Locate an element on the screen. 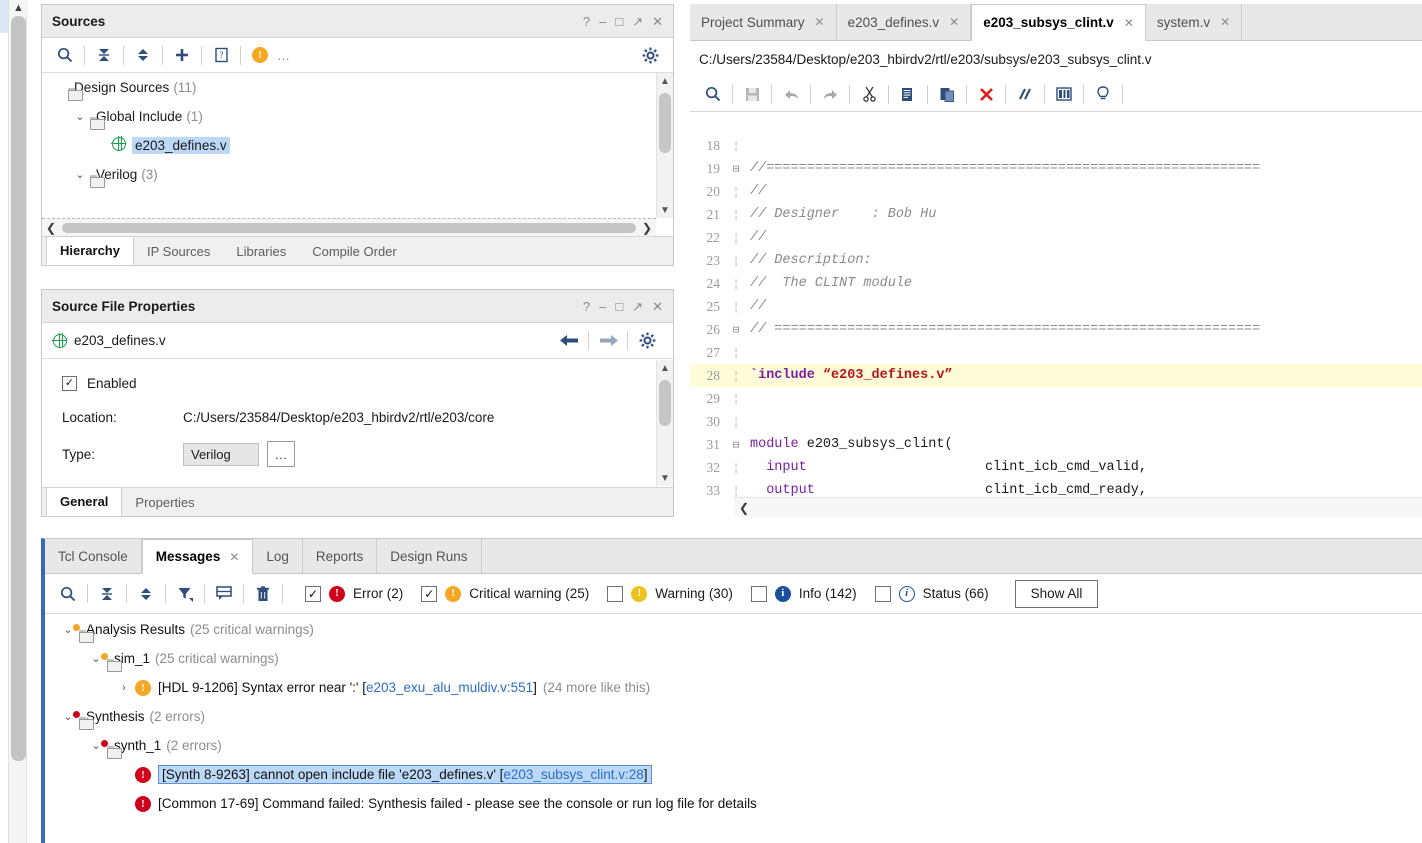 This screenshot has height=843, width=1422. editor-tab-e203-subsys-clint-v: e203_subsys_clint.v ✕ is located at coordinates (1058, 22).